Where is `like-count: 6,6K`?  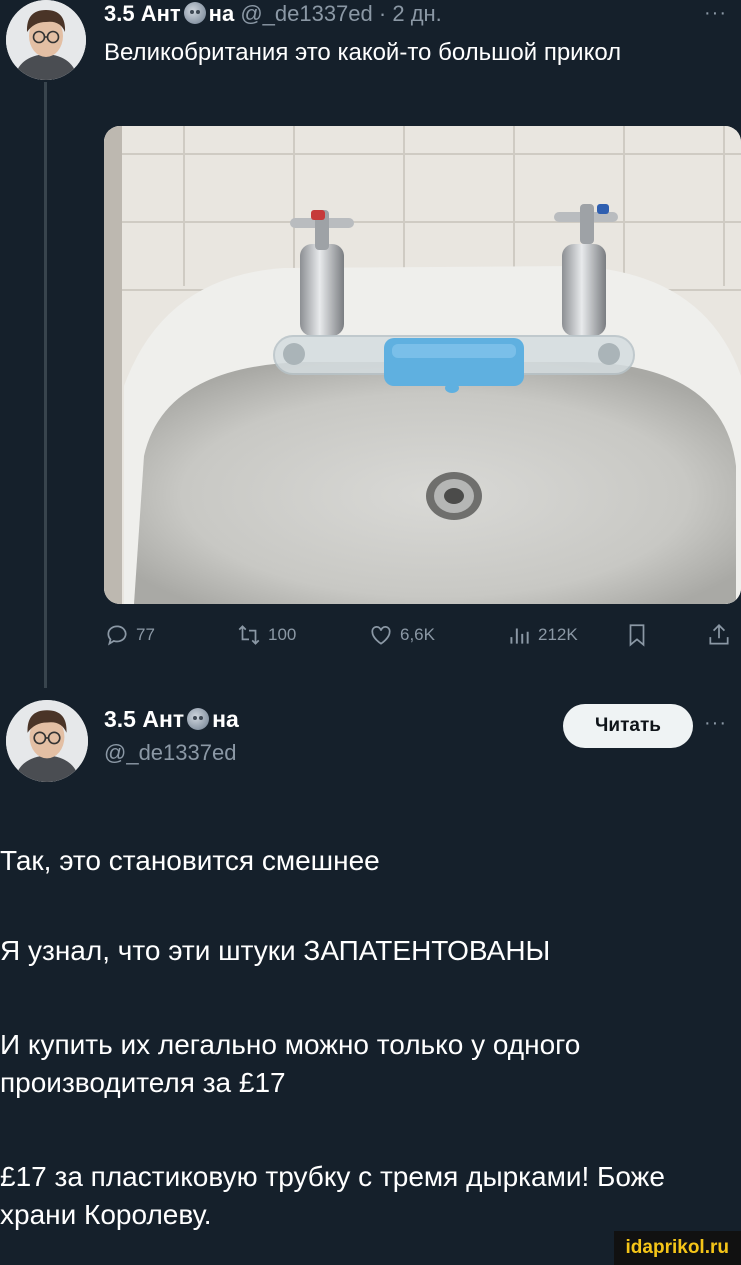
like-count: 6,6K is located at coordinates (417, 634).